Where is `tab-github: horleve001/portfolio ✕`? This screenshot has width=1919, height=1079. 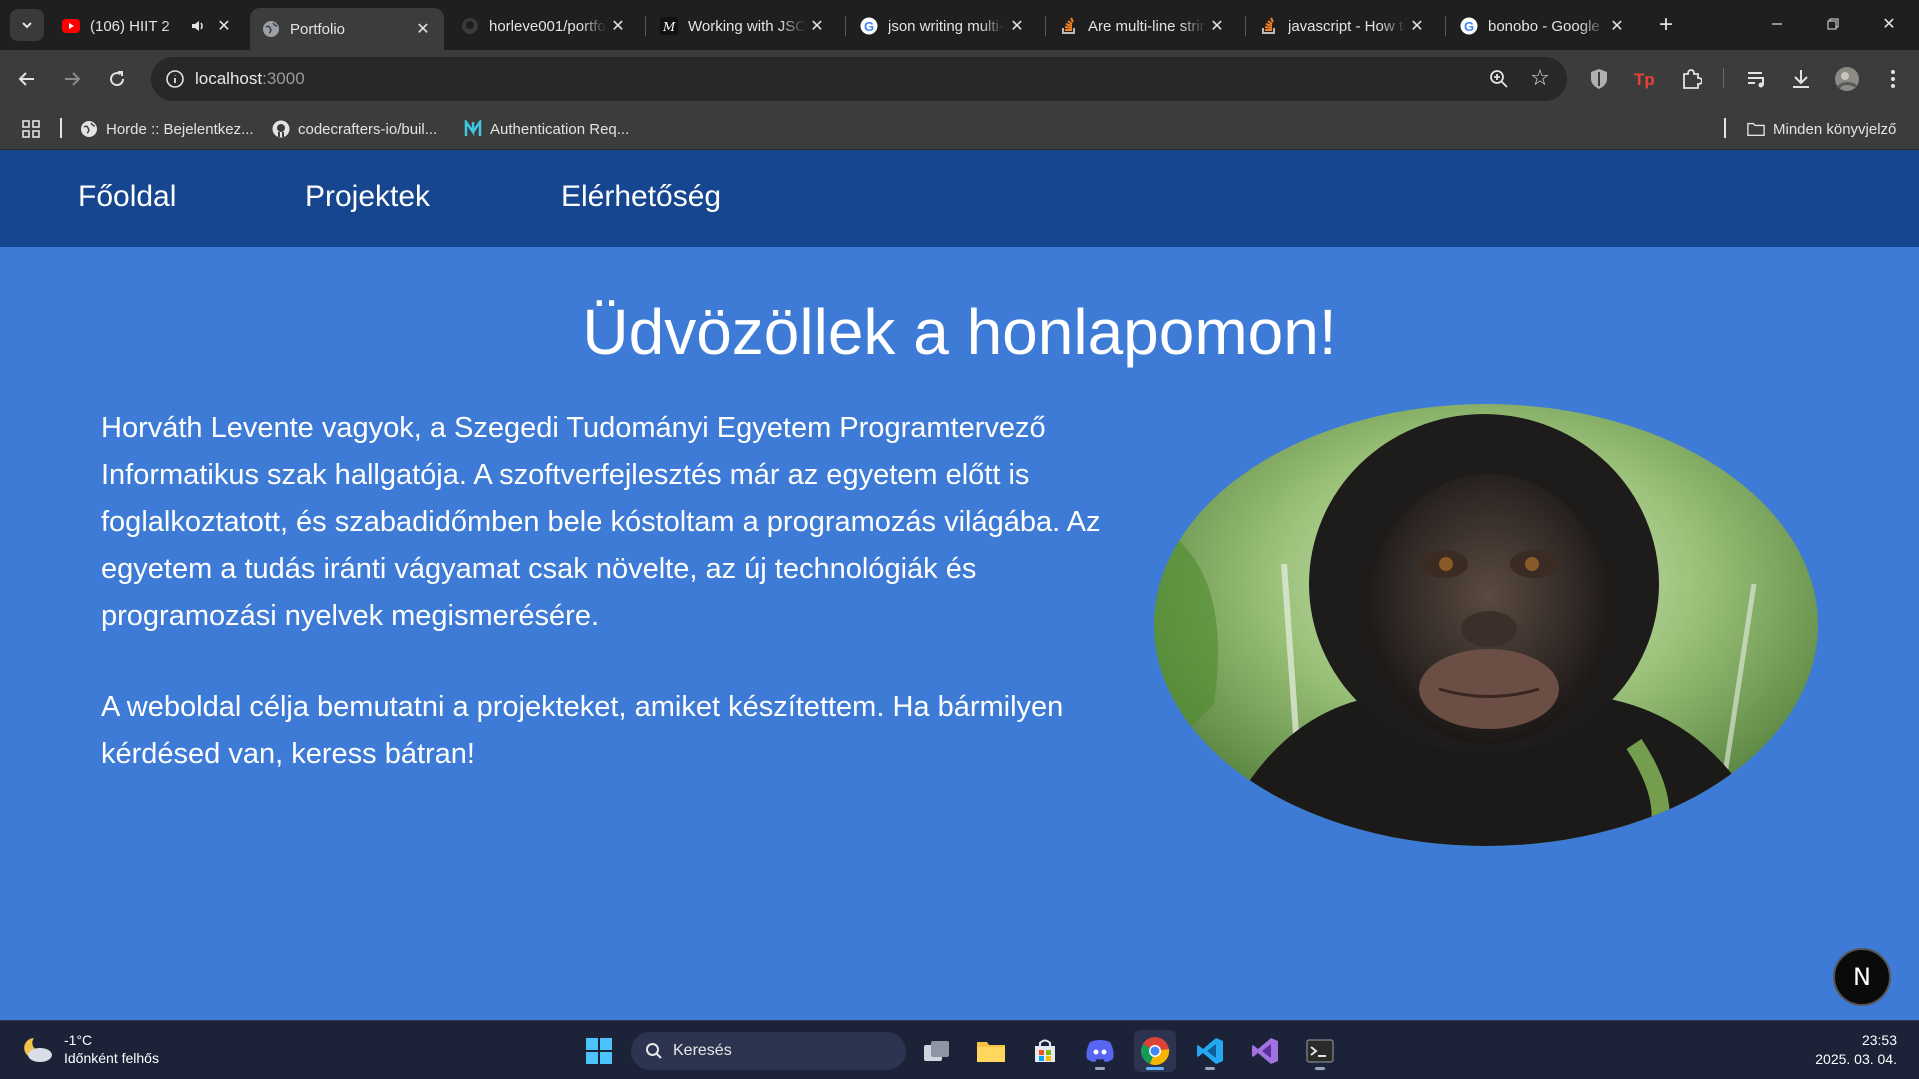 tab-github: horleve001/portfolio ✕ is located at coordinates (544, 26).